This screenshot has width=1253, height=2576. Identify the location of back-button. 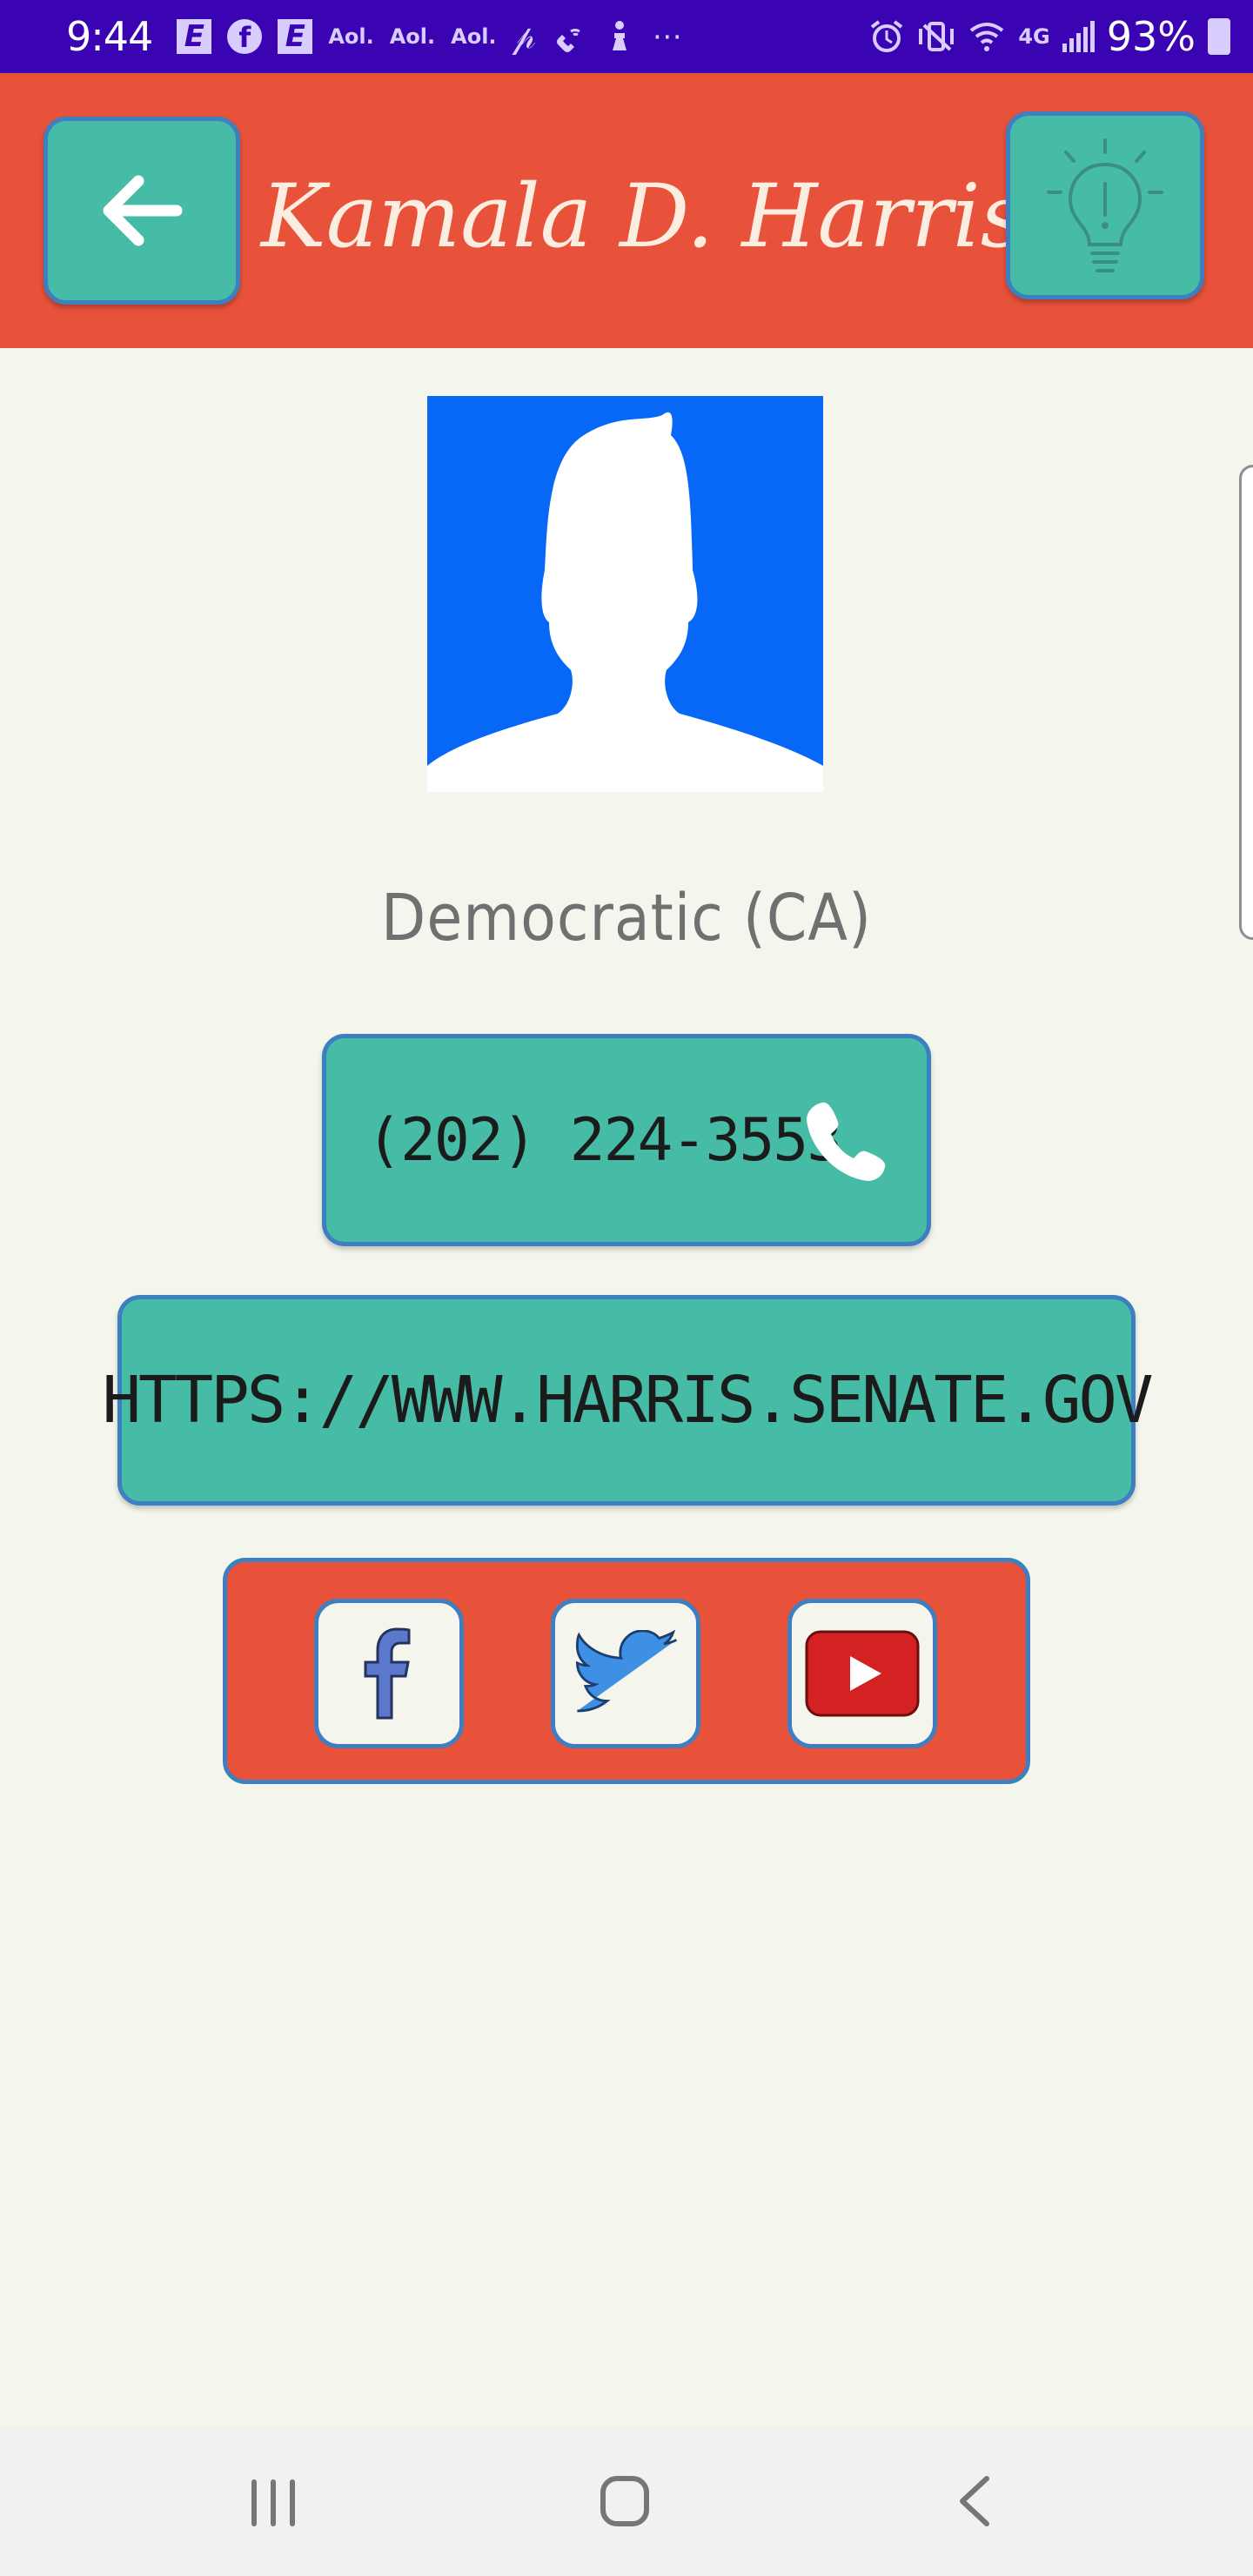
(142, 211).